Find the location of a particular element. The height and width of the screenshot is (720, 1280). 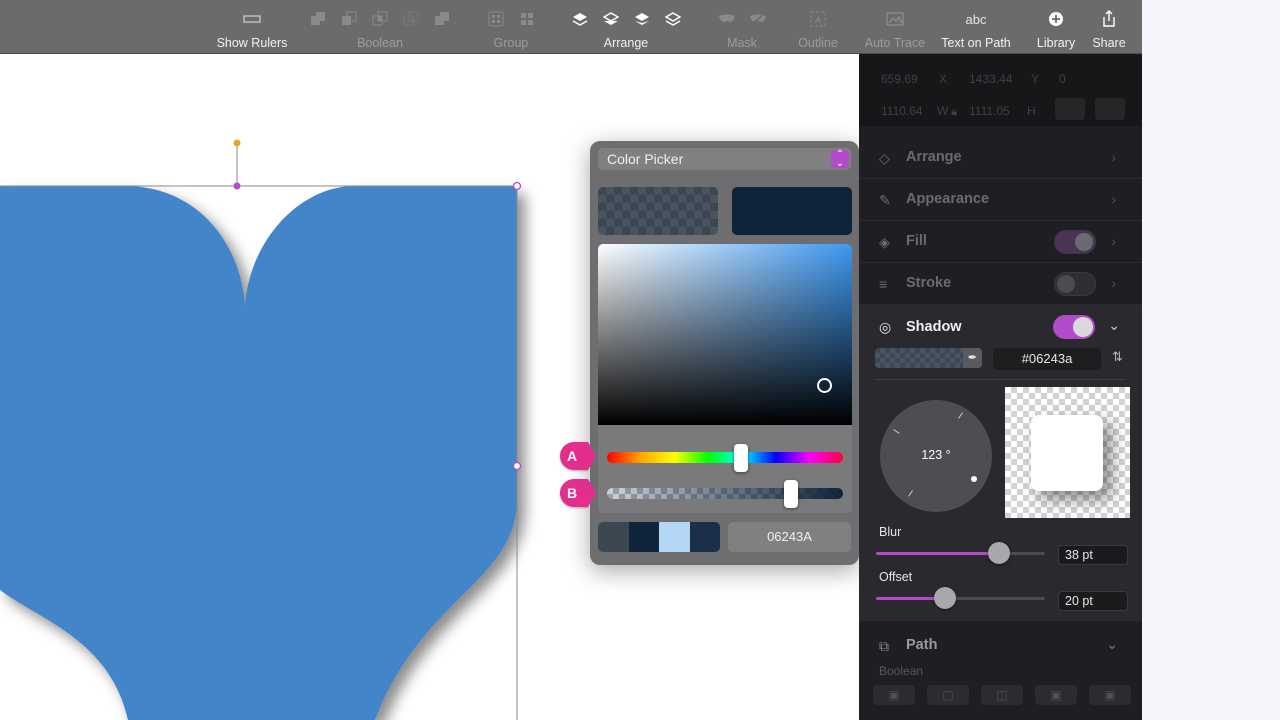

diamond-icon: ◇ is located at coordinates (884, 158).